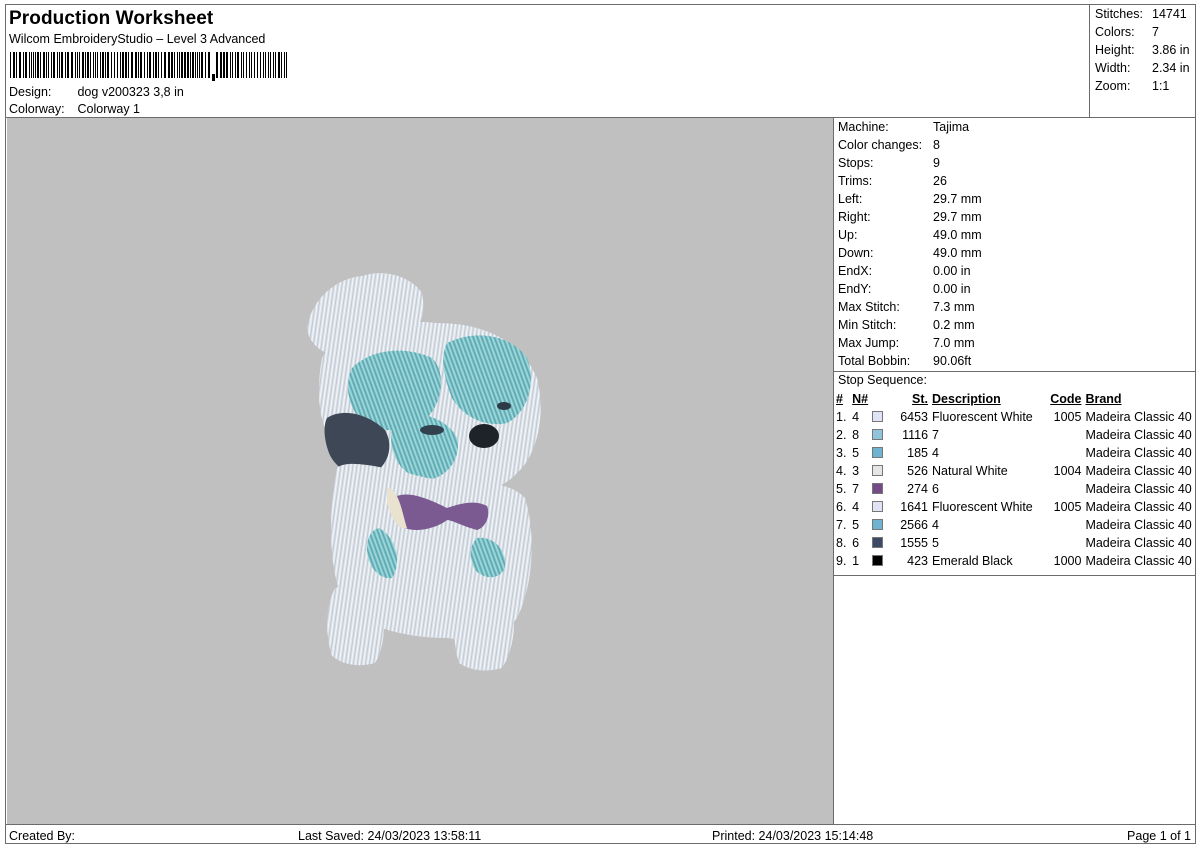 Image resolution: width=1200 pixels, height=848 pixels. What do you see at coordinates (914, 543) in the screenshot?
I see `row-stitches: 1555` at bounding box center [914, 543].